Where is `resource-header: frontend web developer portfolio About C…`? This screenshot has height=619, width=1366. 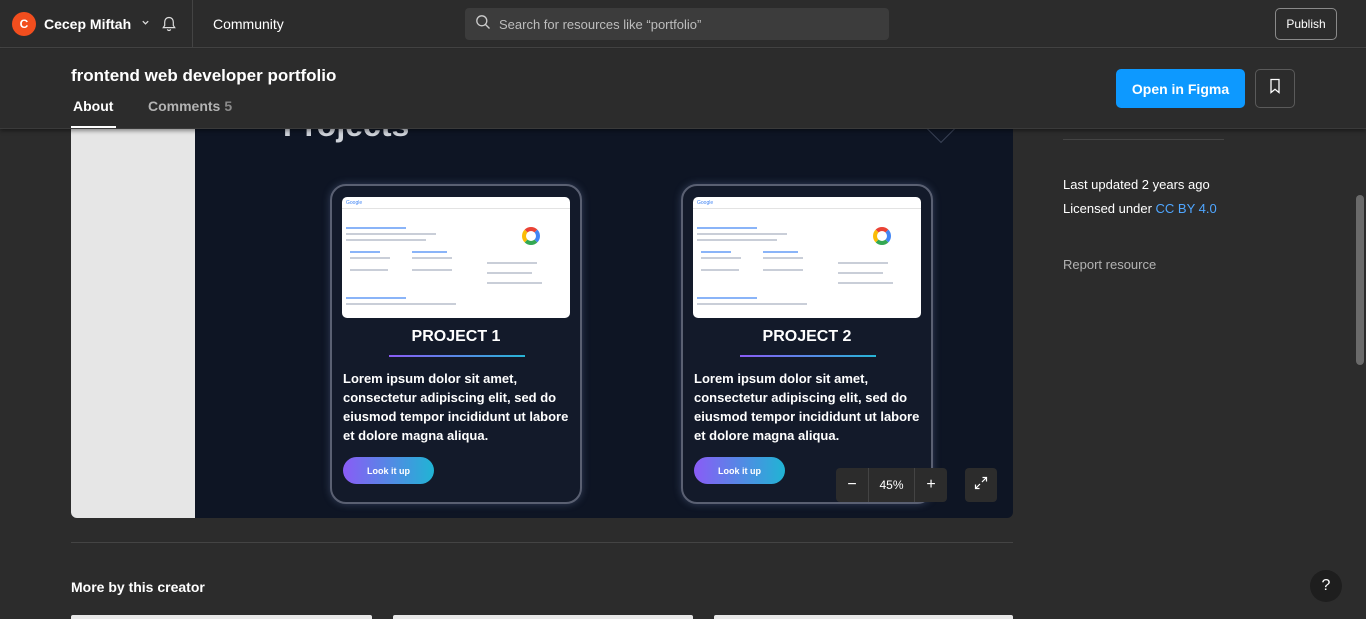
resource-header: frontend web developer portfolio About C… is located at coordinates (683, 89).